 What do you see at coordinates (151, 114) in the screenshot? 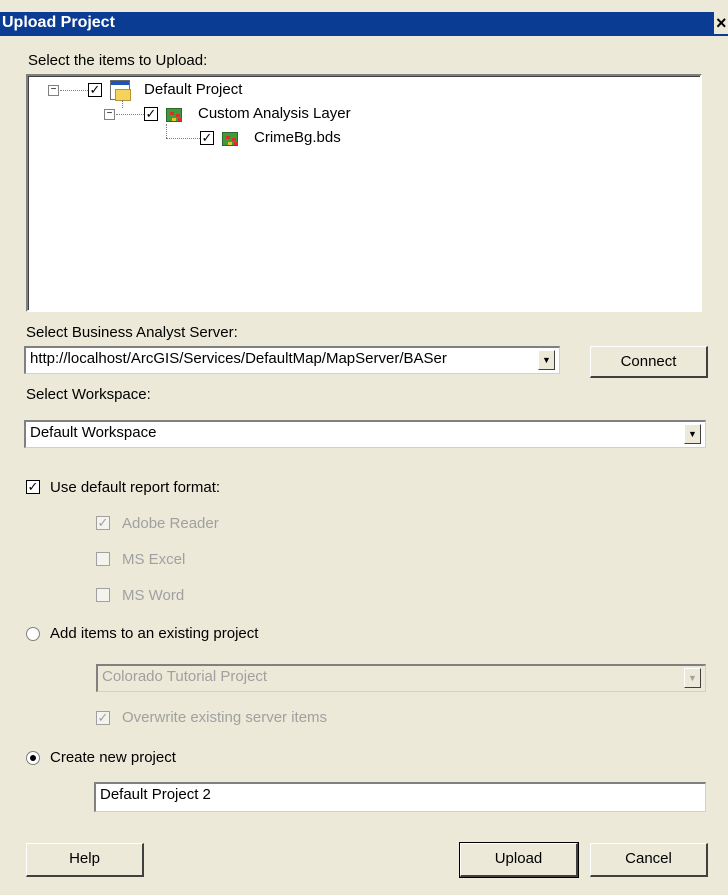
I see `checkbox-custom-analysis-layer: ✓` at bounding box center [151, 114].